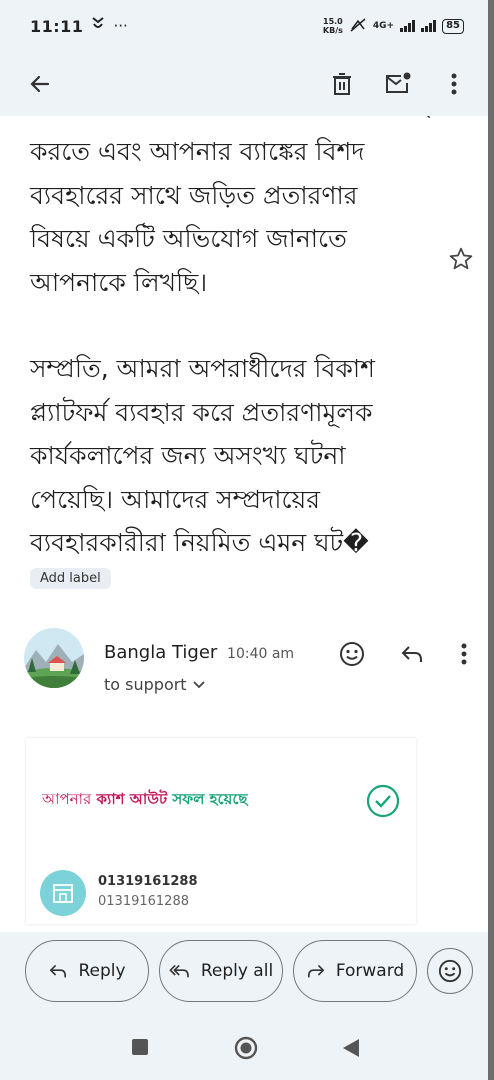  What do you see at coordinates (247, 84) in the screenshot?
I see `top-toolbar` at bounding box center [247, 84].